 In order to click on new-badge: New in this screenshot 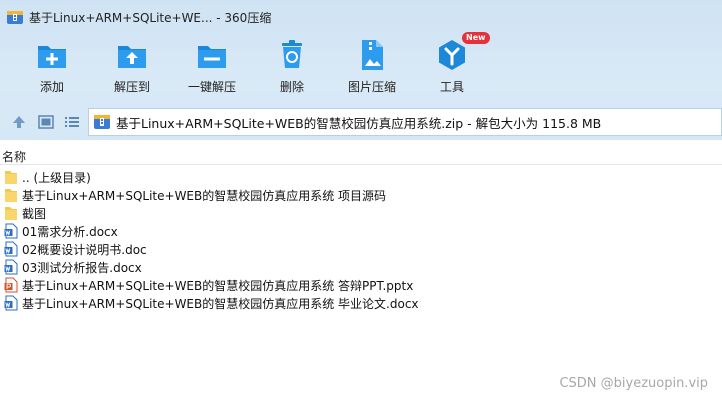, I will do `click(476, 38)`.